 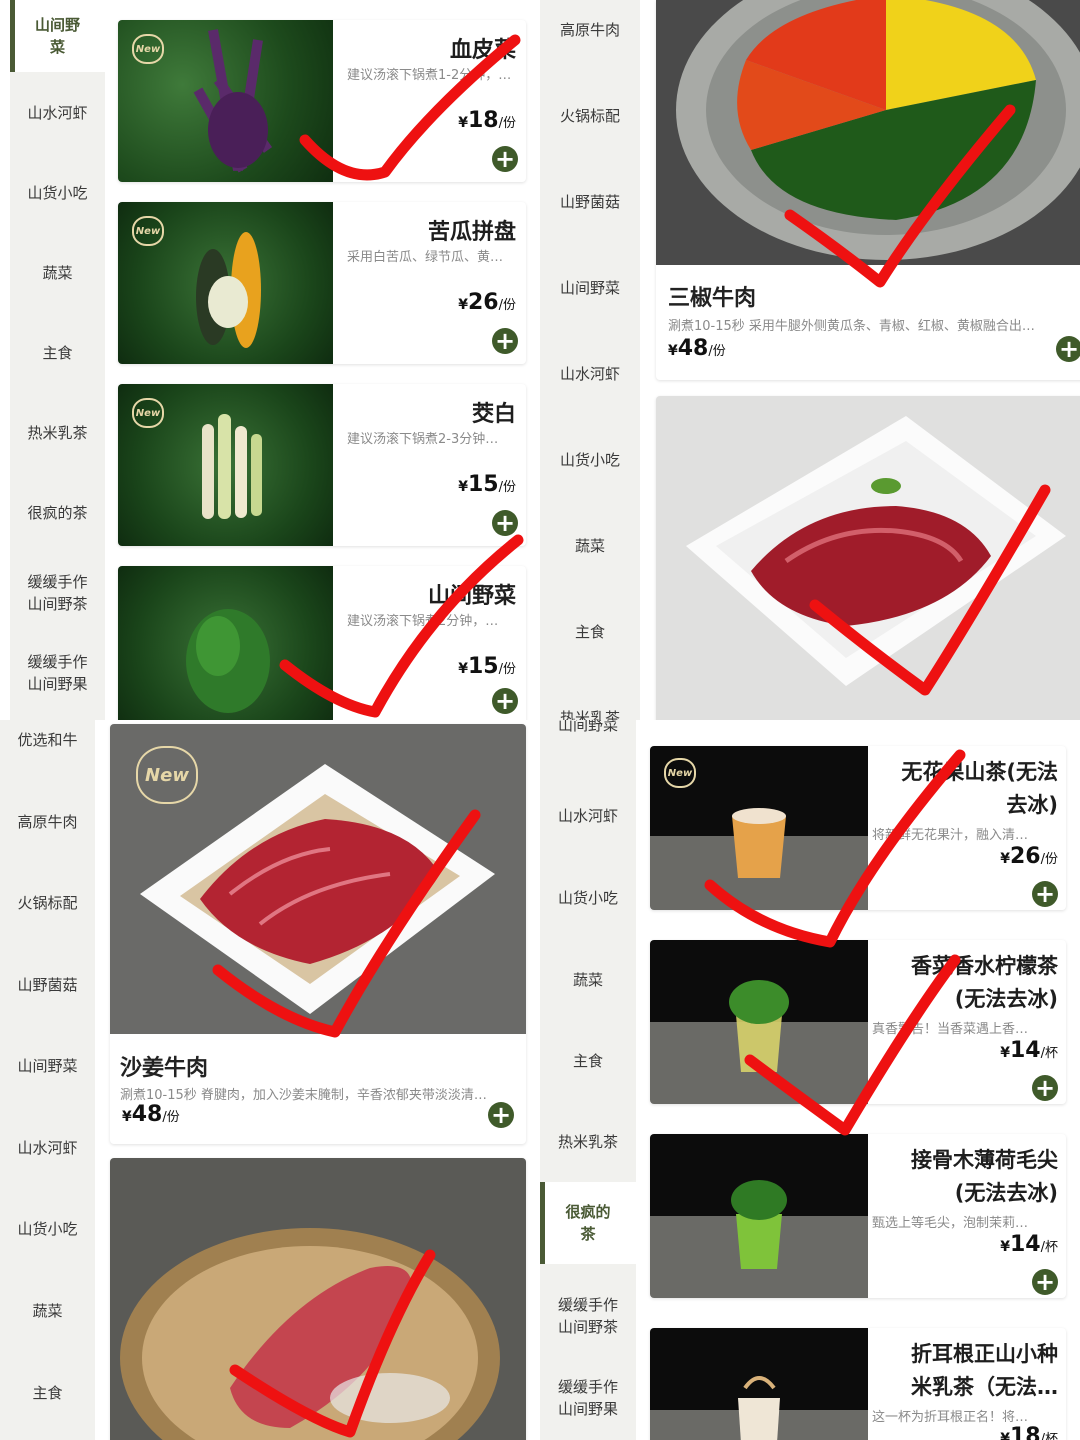 What do you see at coordinates (712, 298) in the screenshot?
I see `product-title: 三椒牛肉` at bounding box center [712, 298].